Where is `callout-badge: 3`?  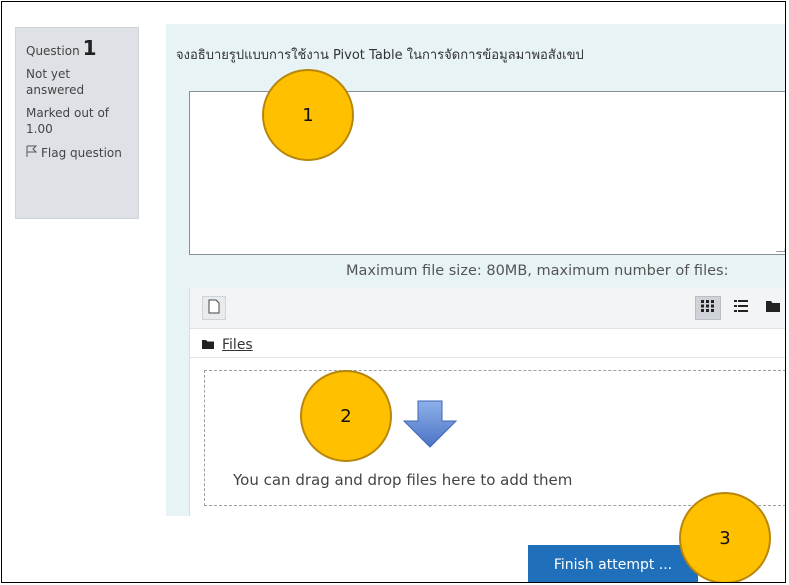 callout-badge: 3 is located at coordinates (725, 537).